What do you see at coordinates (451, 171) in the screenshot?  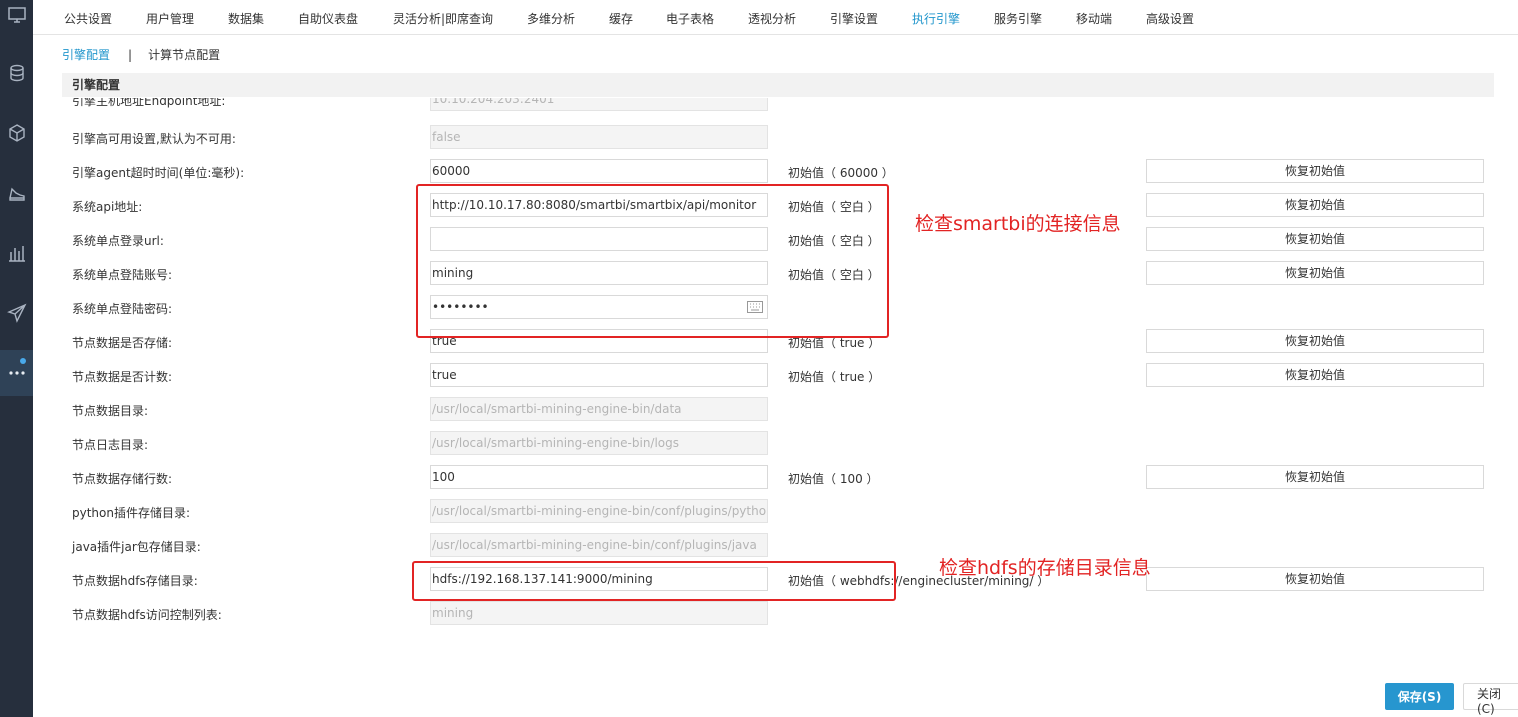 I see `config-input-value: 60000` at bounding box center [451, 171].